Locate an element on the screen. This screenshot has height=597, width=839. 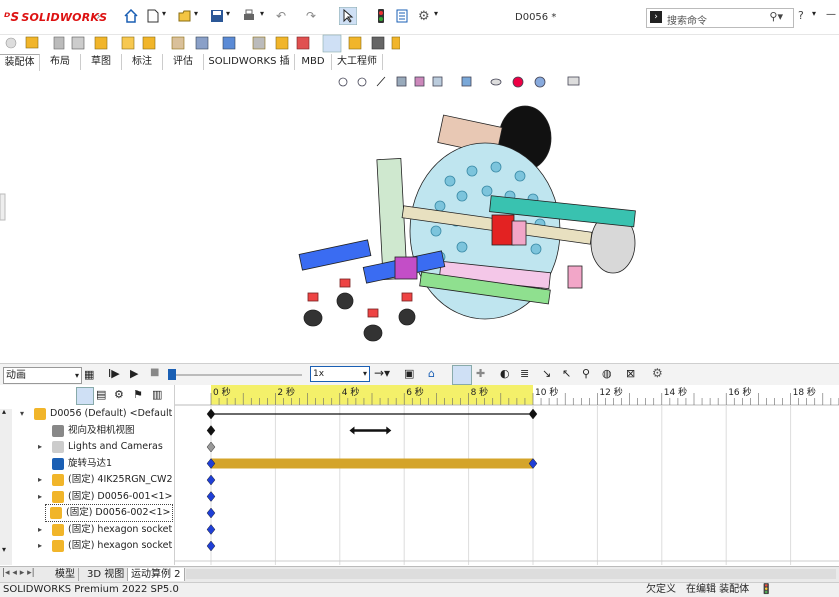
add-key-icon: ✚ is located at coordinates (480, 373).